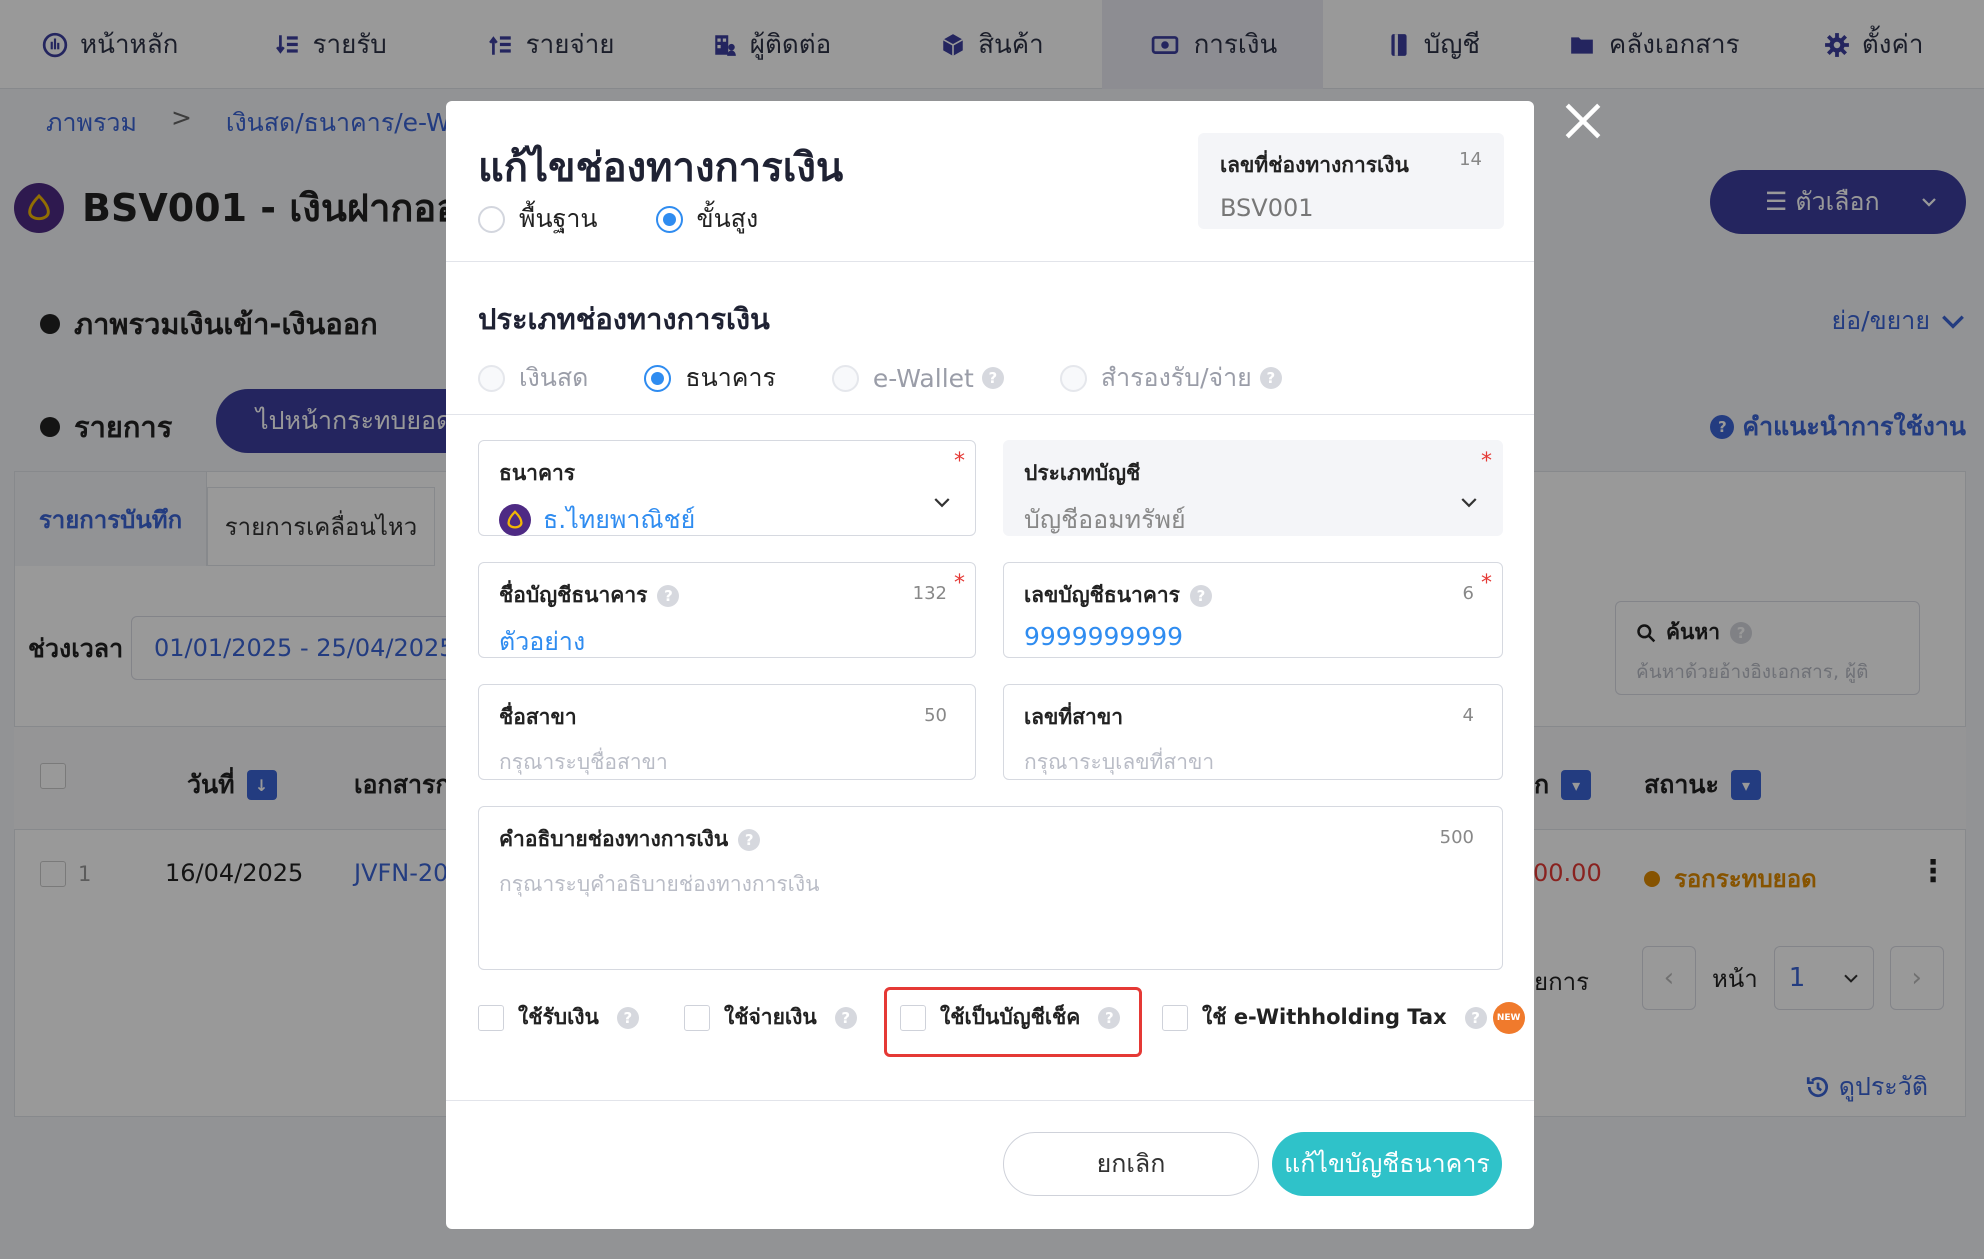  Describe the element at coordinates (661, 168) in the screenshot. I see `modal-title: แก้ไขช่องทางการเงิน` at that location.